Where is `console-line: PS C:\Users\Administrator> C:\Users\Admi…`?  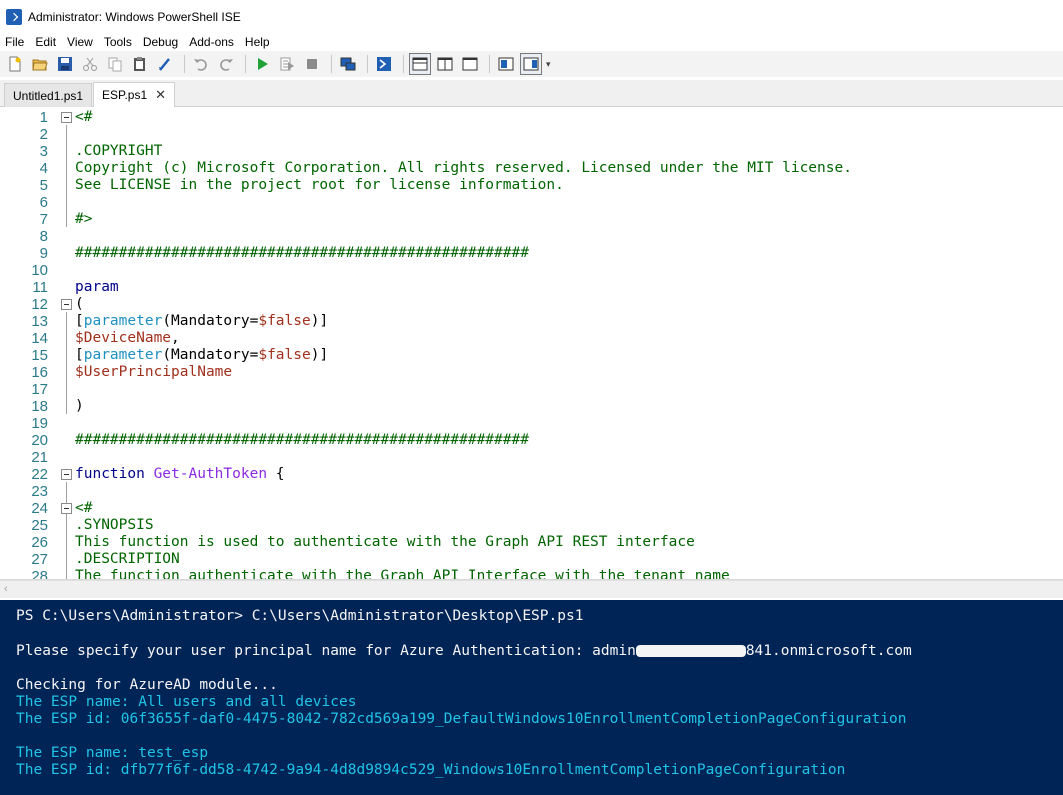 console-line: PS C:\Users\Administrator> C:\Users\Admi… is located at coordinates (300, 616).